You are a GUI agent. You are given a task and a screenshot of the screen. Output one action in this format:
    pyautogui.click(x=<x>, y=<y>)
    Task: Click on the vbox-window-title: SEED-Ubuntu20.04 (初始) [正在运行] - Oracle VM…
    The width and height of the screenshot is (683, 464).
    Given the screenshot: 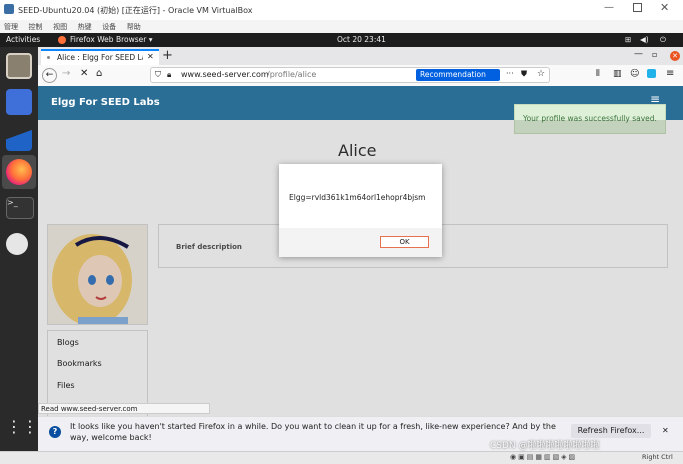 What is the action you would take?
    pyautogui.click(x=135, y=10)
    